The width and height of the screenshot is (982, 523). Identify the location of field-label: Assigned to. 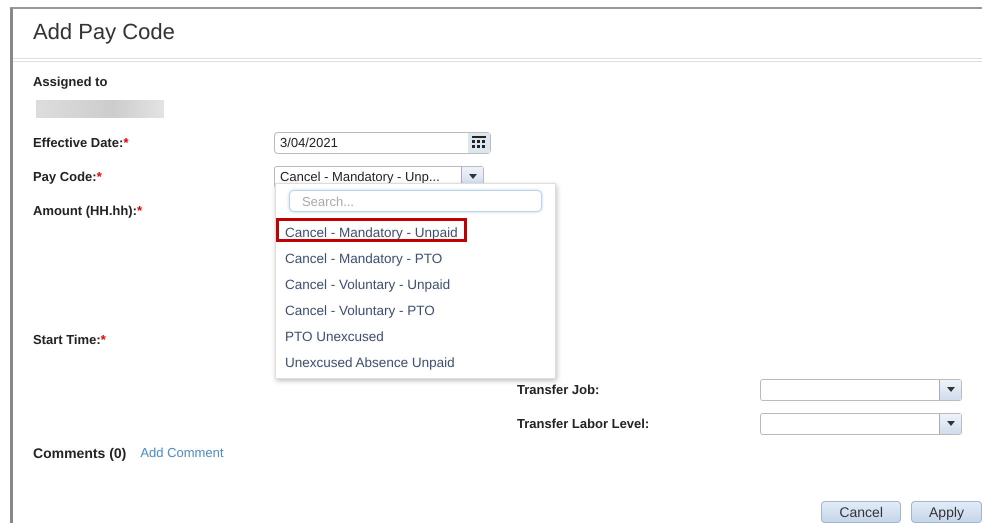
(70, 82).